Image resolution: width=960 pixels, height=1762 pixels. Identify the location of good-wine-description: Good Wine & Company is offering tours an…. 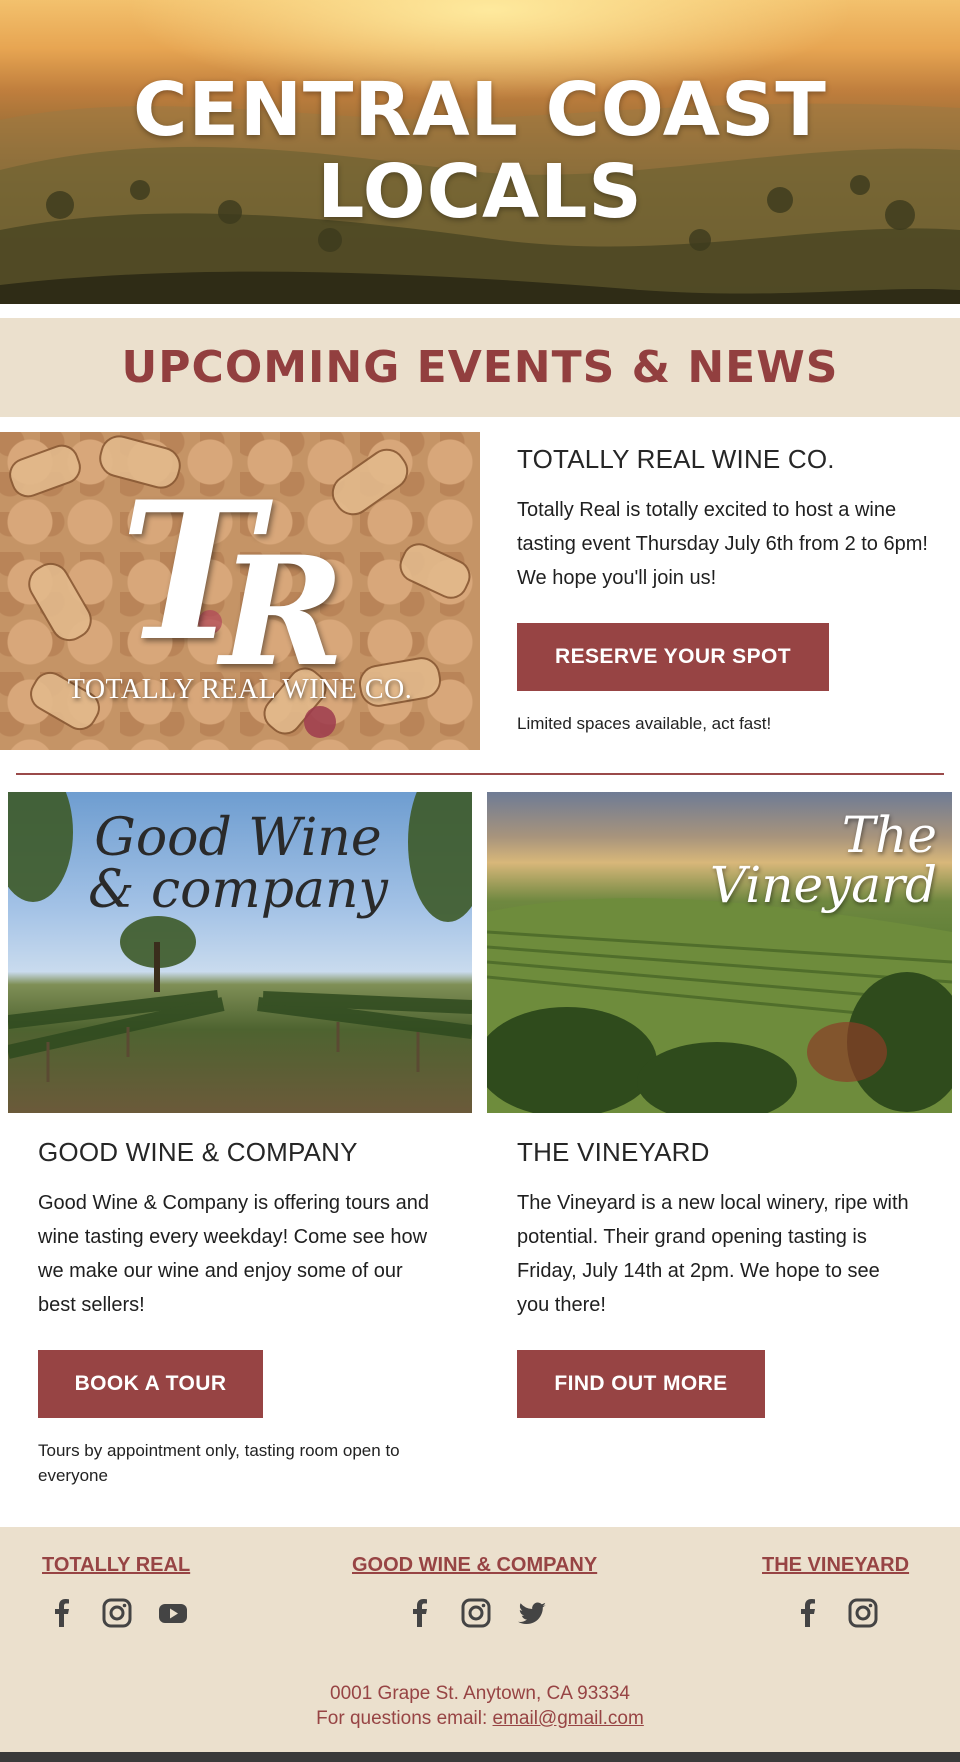
(233, 1254).